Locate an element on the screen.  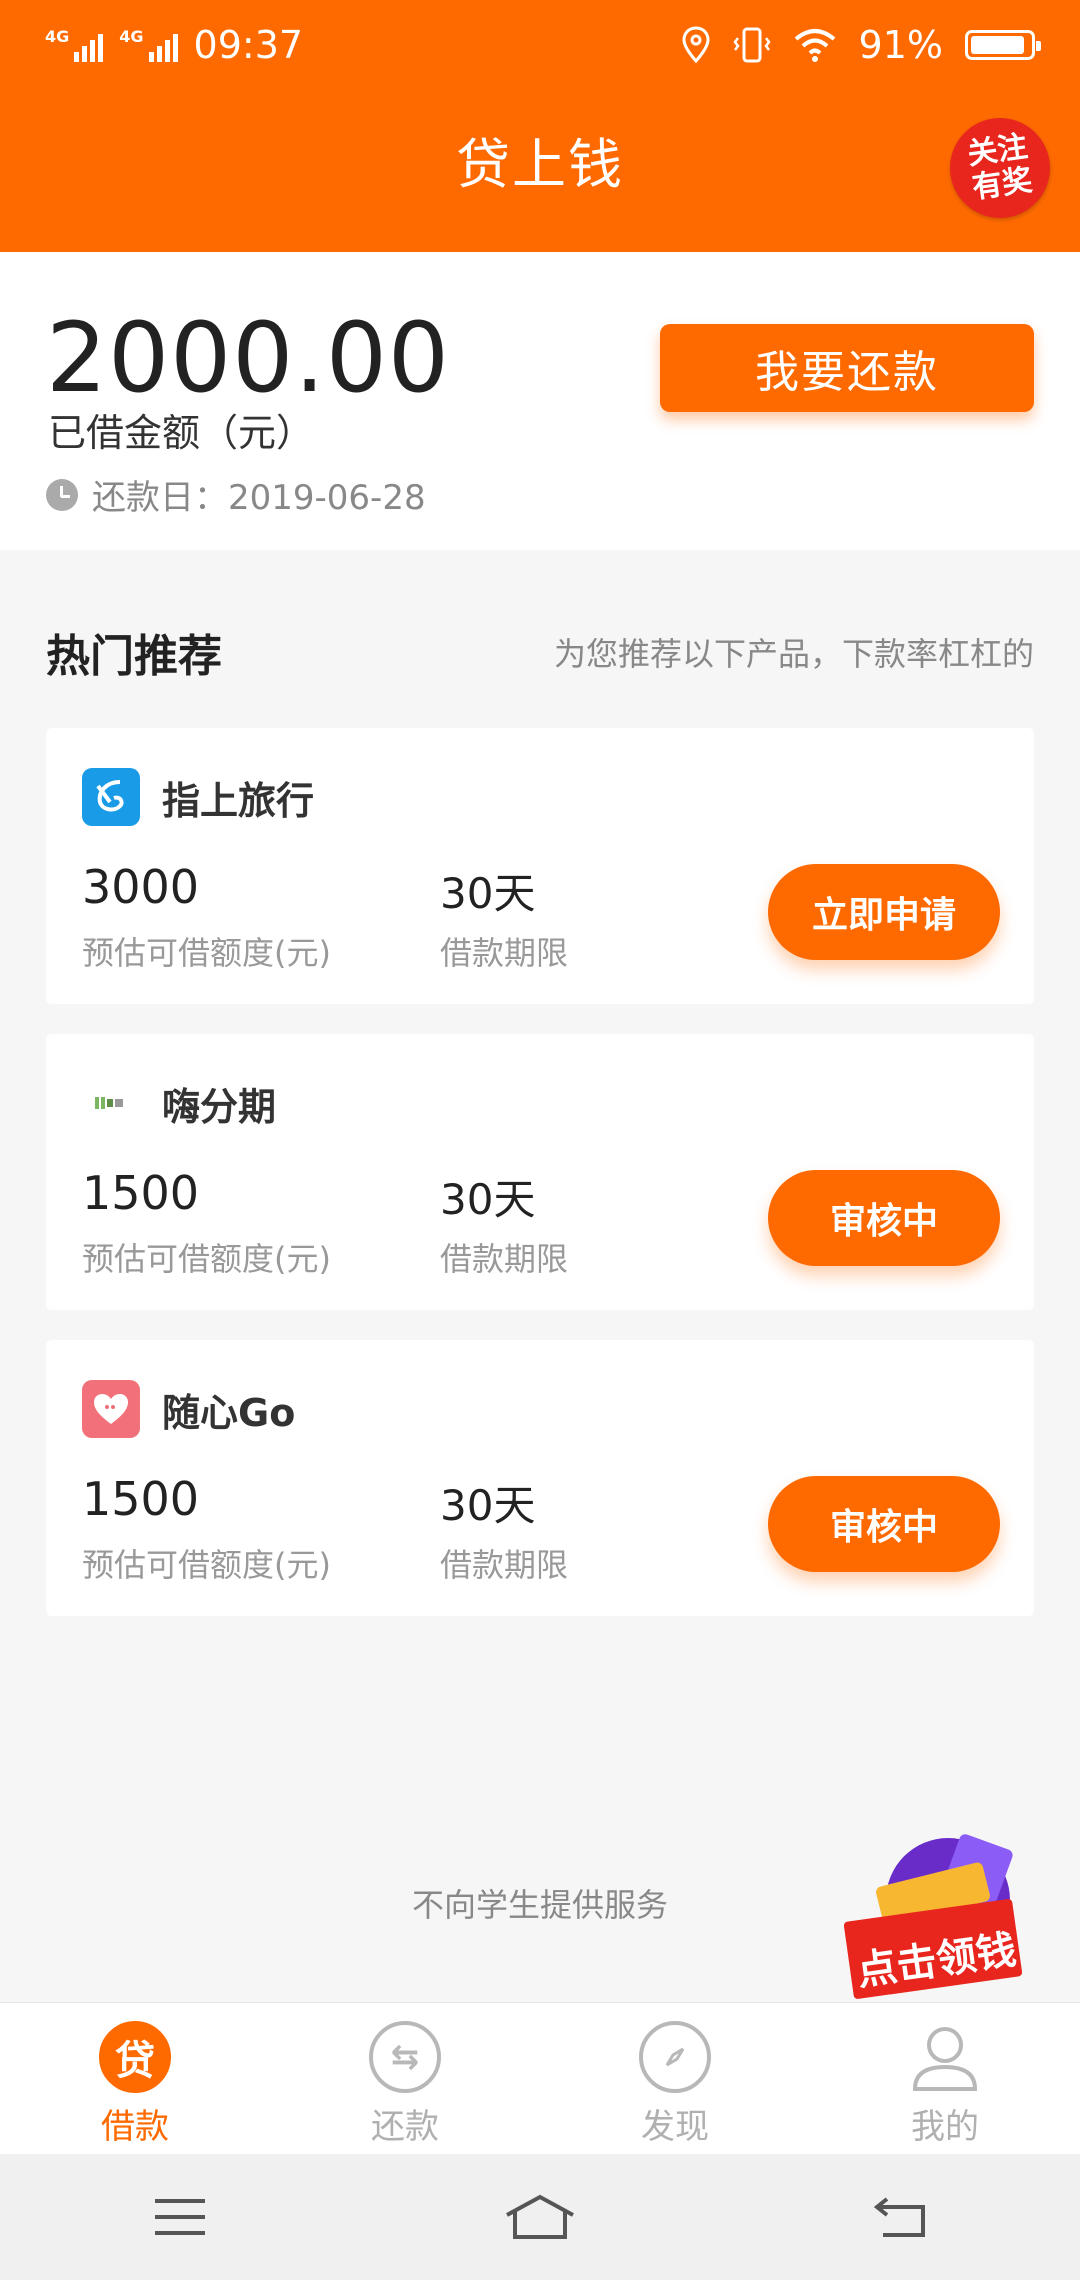
product-name: 嗨分期 is located at coordinates (219, 1107).